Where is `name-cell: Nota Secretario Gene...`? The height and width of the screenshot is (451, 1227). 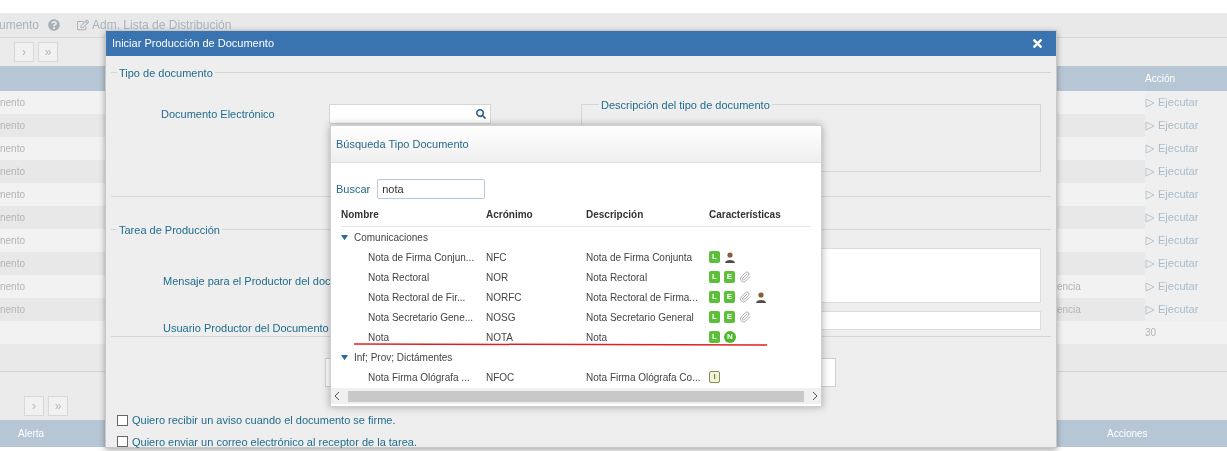 name-cell: Nota Secretario Gene... is located at coordinates (413, 317).